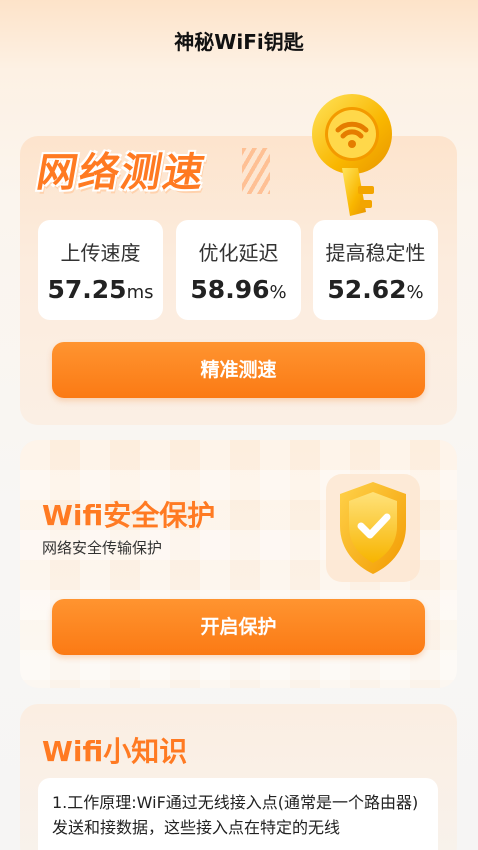  I want to click on stat-value: 57.25ms, so click(100, 289).